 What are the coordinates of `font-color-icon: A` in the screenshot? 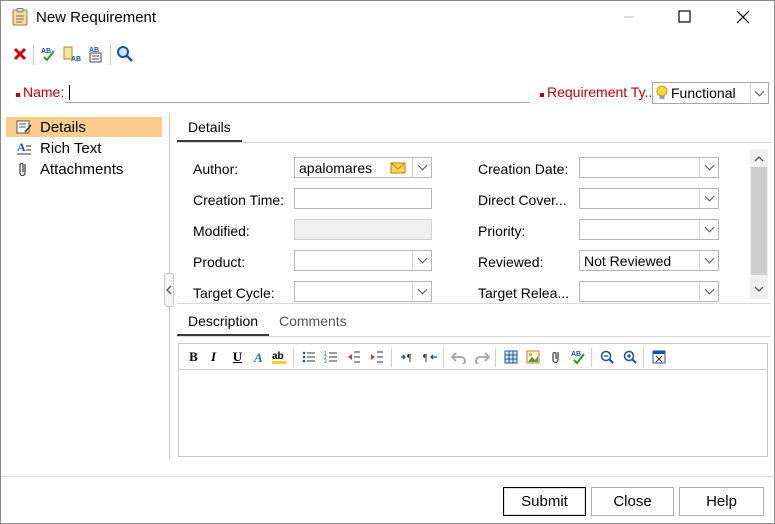 It's located at (258, 357).